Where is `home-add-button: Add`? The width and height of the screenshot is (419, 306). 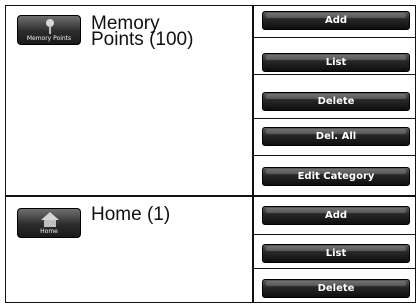 home-add-button: Add is located at coordinates (336, 215).